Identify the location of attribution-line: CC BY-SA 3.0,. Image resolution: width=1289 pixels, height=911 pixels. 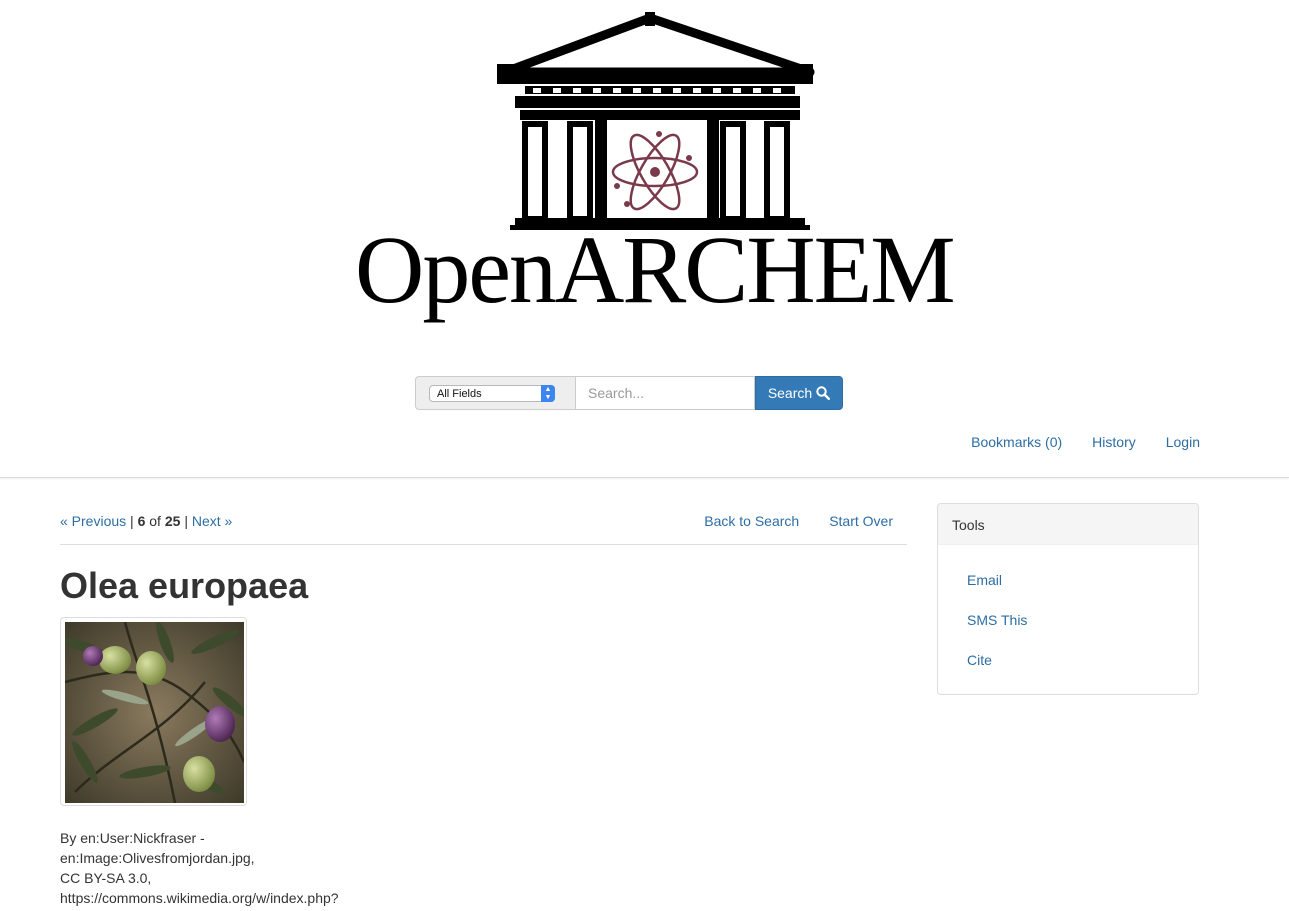
(106, 878).